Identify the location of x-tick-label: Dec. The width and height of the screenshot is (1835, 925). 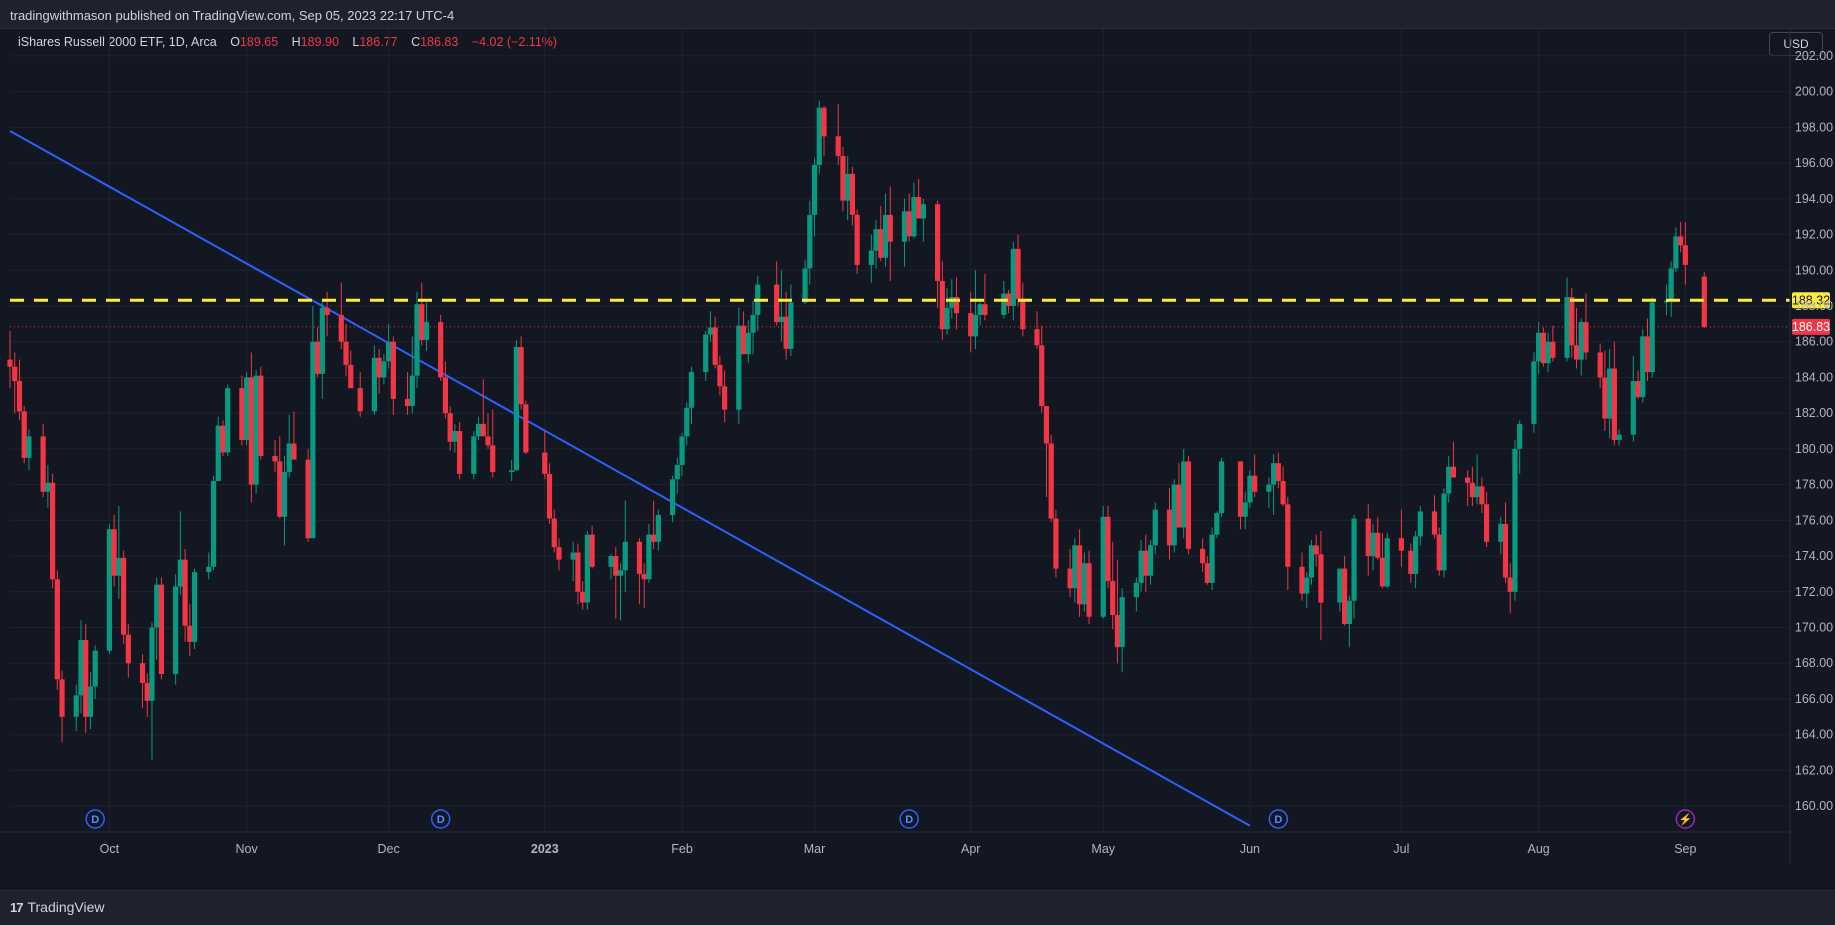
(388, 849).